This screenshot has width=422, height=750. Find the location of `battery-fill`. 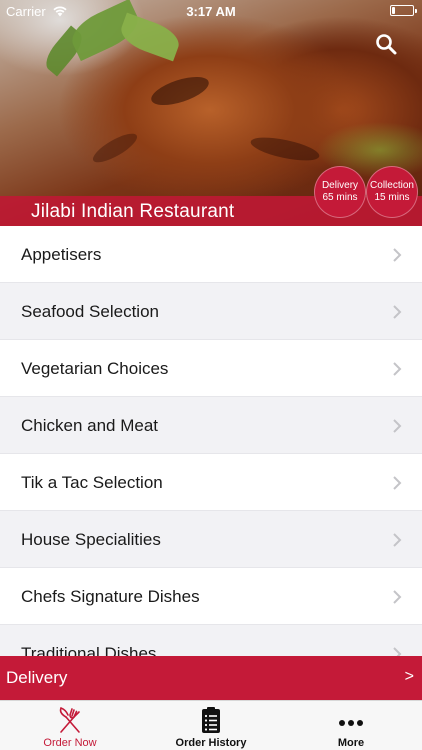

battery-fill is located at coordinates (393, 10).